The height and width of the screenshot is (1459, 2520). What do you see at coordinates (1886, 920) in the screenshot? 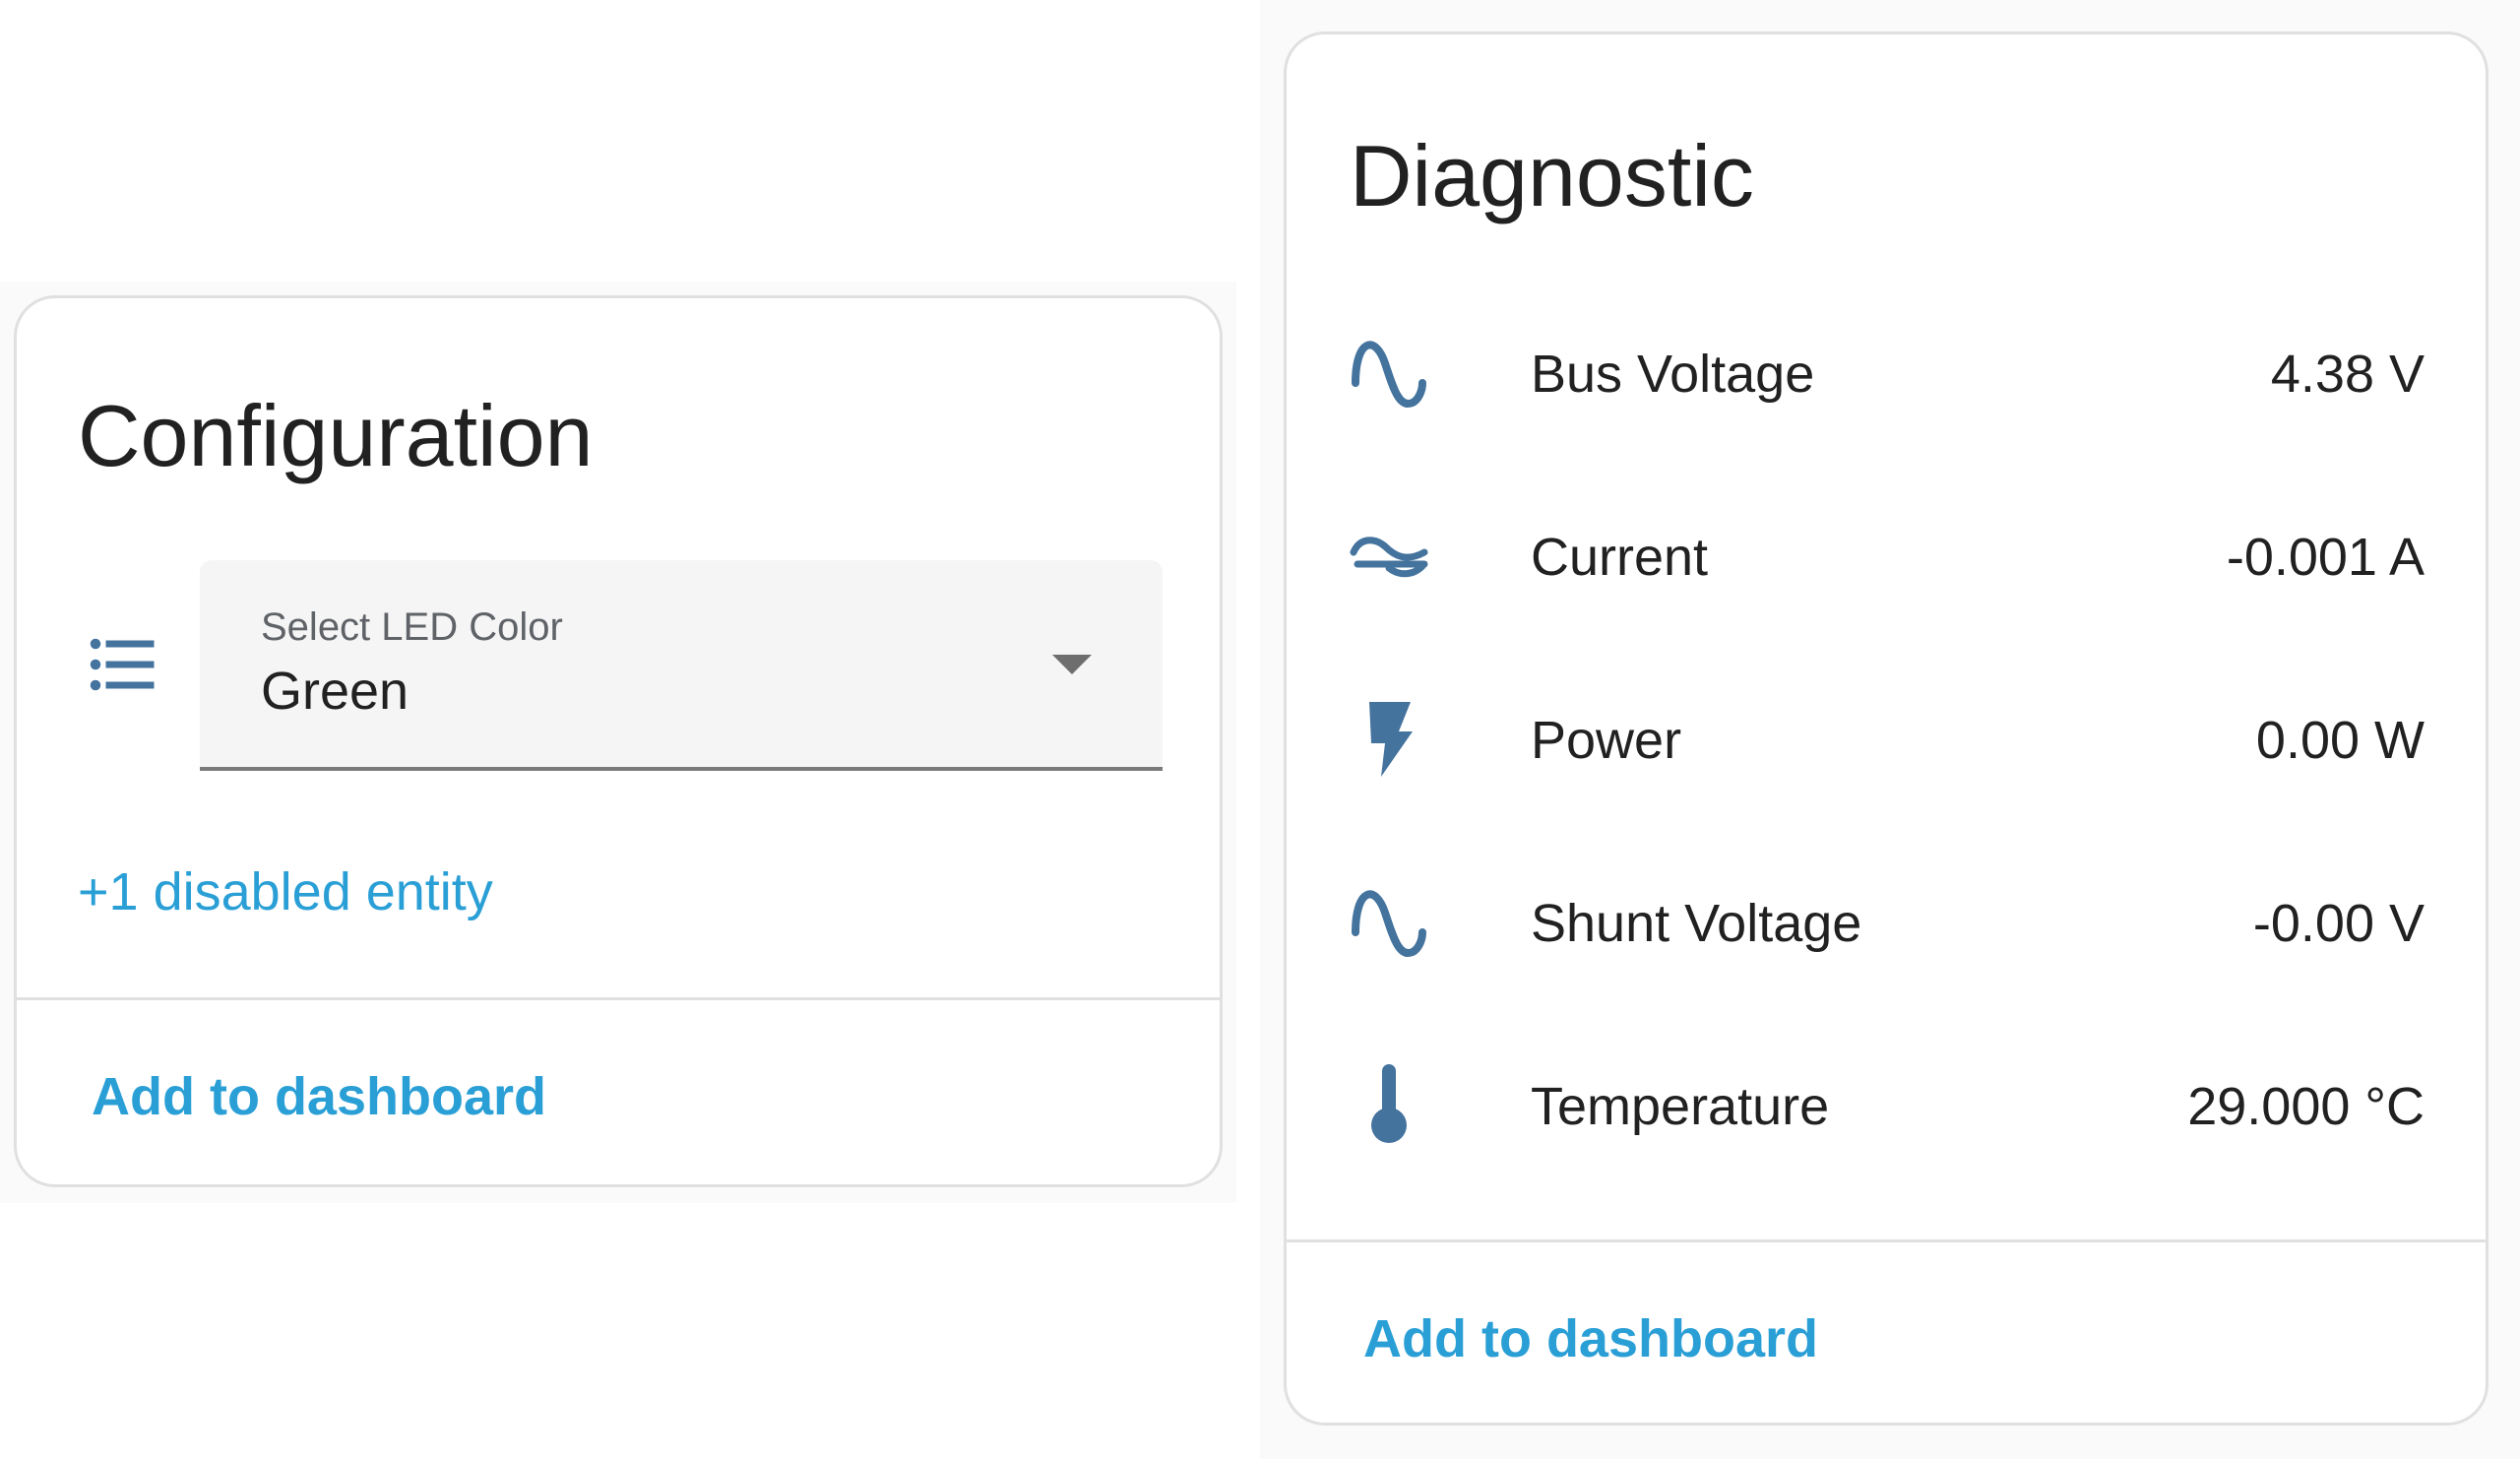
I see `diagnostic-row-shunt-voltage: Shunt Voltage -0.00 V` at bounding box center [1886, 920].